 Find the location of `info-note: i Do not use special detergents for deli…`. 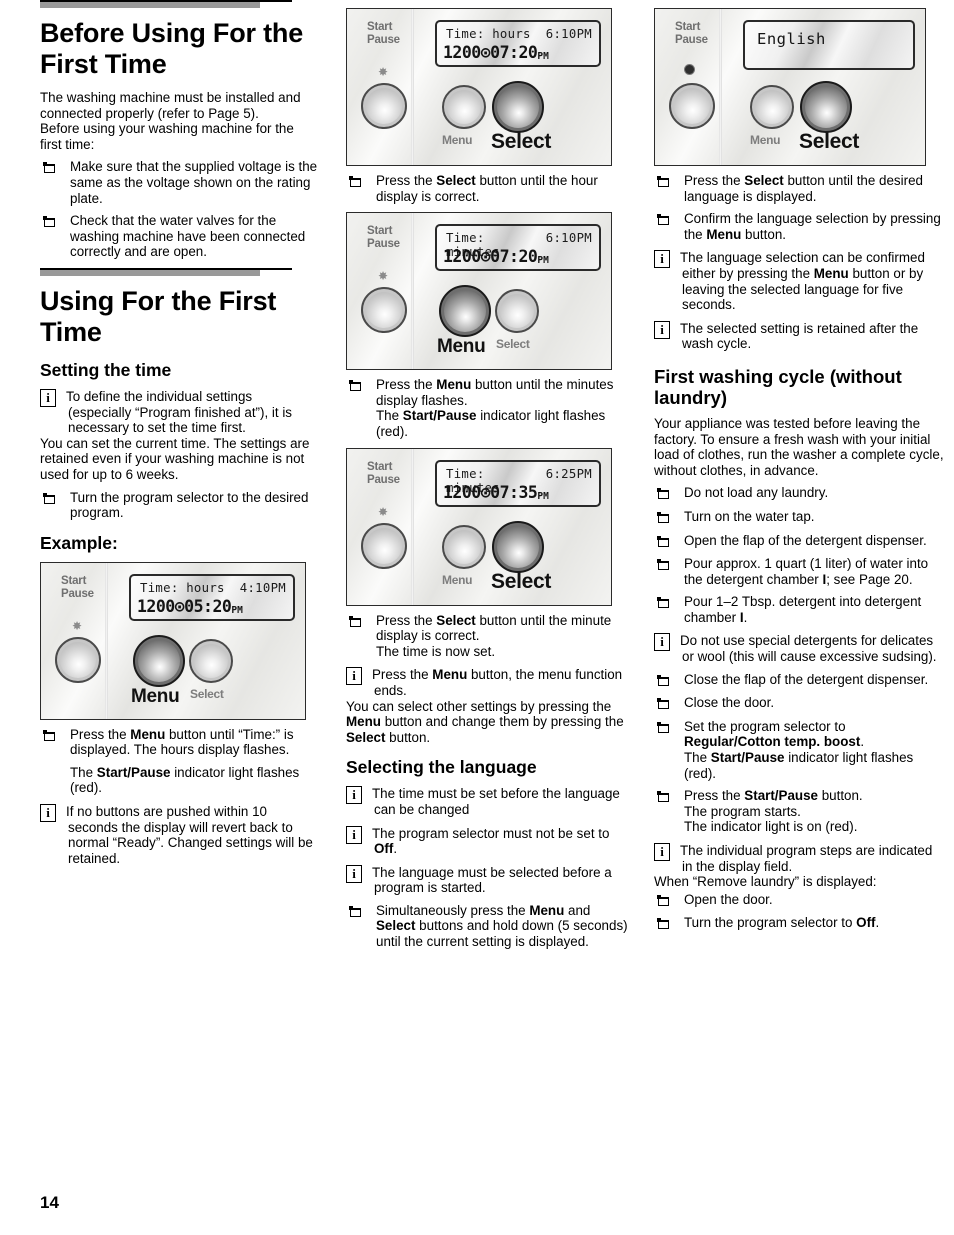

info-note: i Do not use special detergents for deli… is located at coordinates (799, 648).